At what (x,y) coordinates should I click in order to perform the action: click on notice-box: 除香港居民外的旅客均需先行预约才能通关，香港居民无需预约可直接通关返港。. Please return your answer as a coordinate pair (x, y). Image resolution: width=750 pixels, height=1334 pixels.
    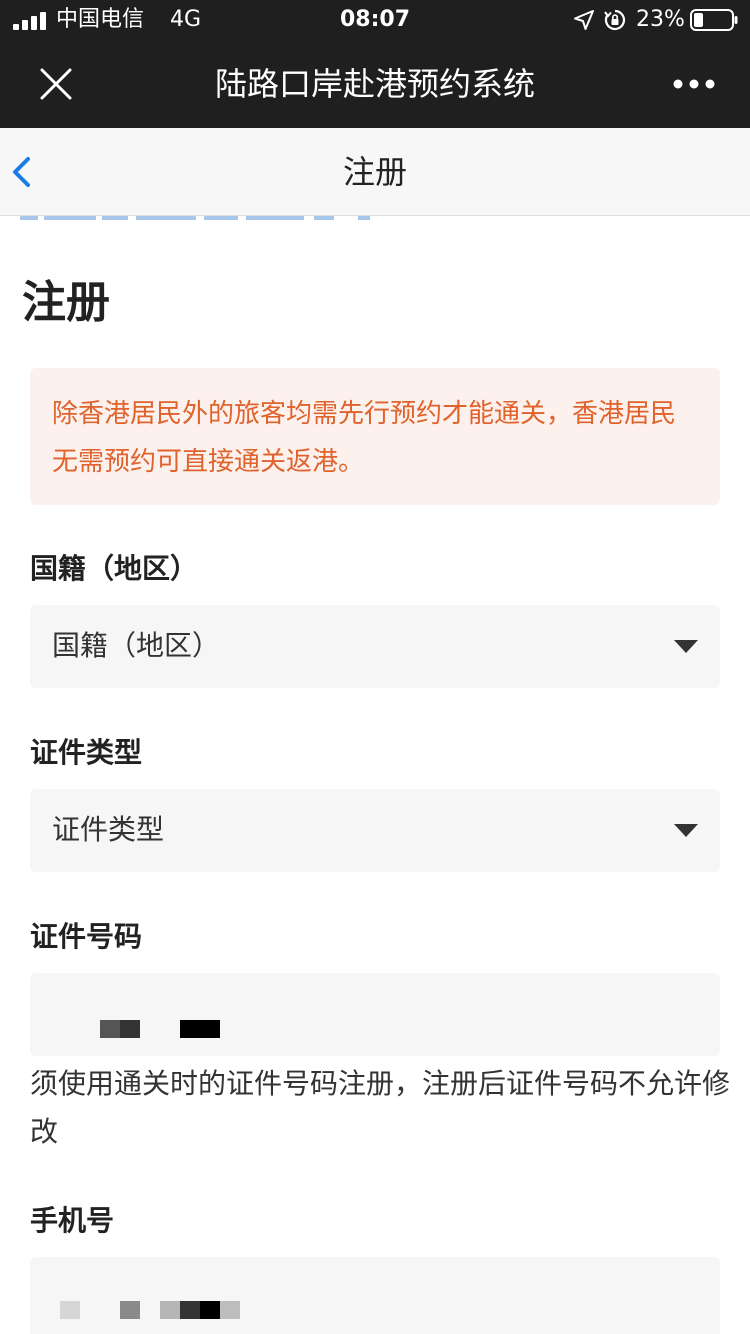
    Looking at the image, I should click on (375, 436).